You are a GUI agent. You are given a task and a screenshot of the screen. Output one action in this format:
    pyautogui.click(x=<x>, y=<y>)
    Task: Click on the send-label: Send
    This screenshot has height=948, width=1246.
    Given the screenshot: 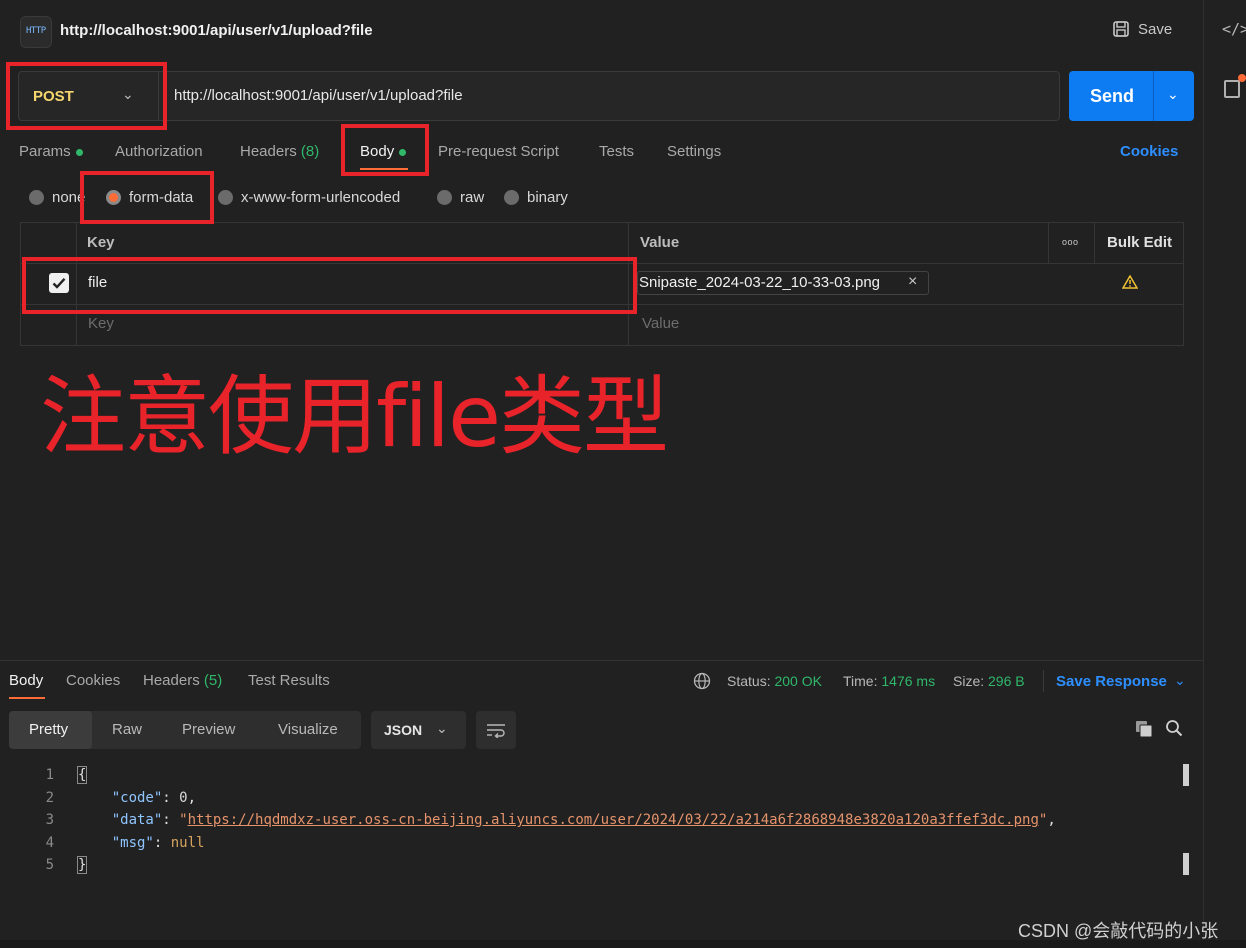 What is the action you would take?
    pyautogui.click(x=1112, y=96)
    